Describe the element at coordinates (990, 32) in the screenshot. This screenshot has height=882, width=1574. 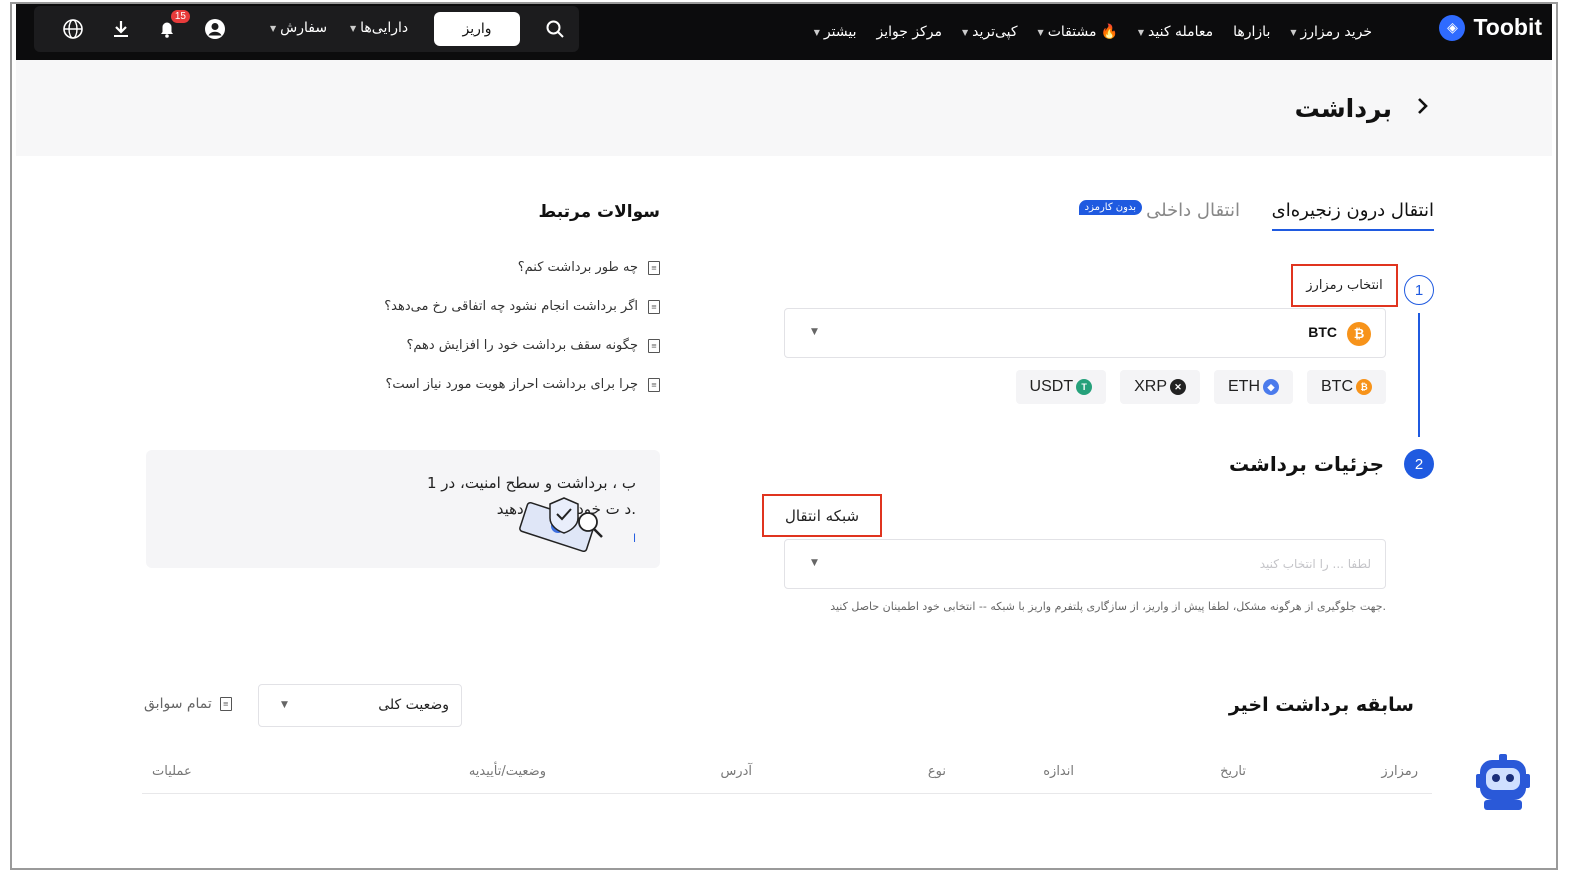
I see `nav-copy-trade: کپی‌ترید ▼` at that location.